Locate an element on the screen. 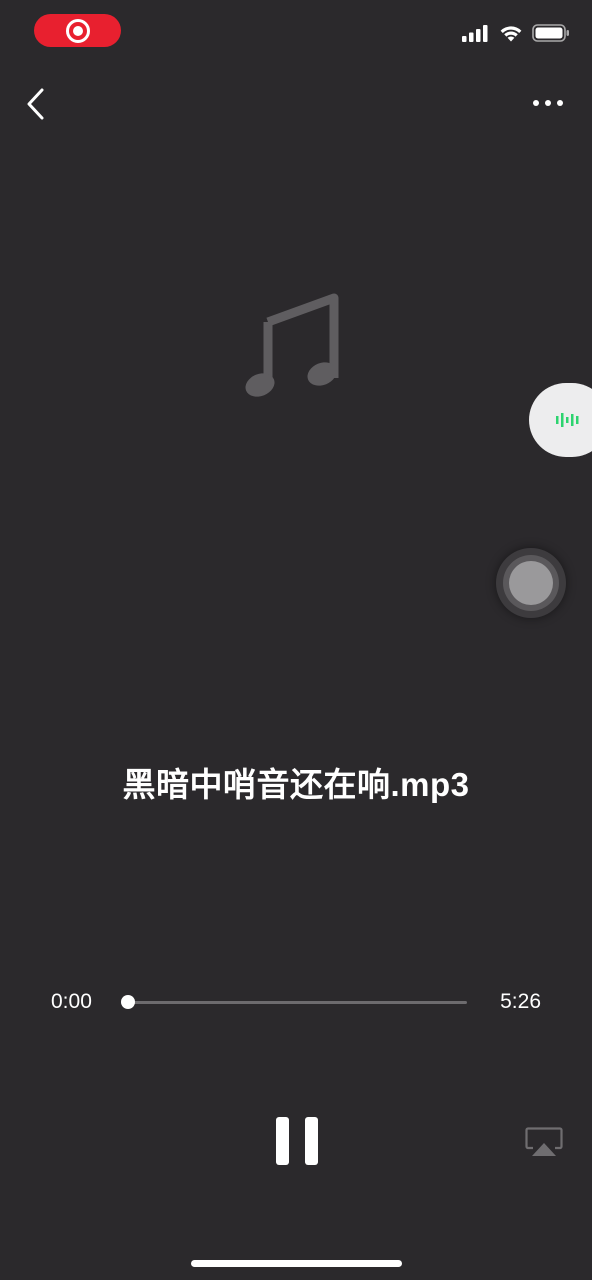 This screenshot has width=592, height=1280. assistive-touch-icon is located at coordinates (531, 583).